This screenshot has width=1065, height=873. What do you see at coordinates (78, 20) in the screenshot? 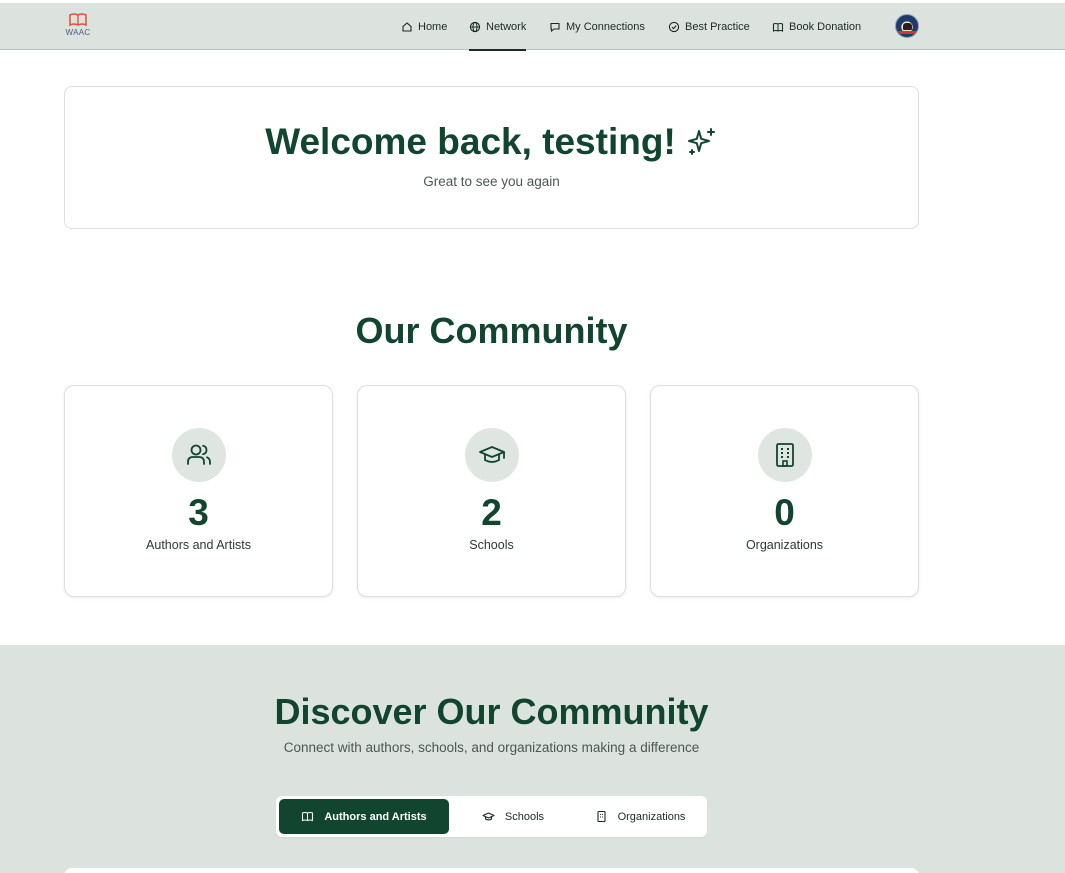
I see `open-book-icon` at bounding box center [78, 20].